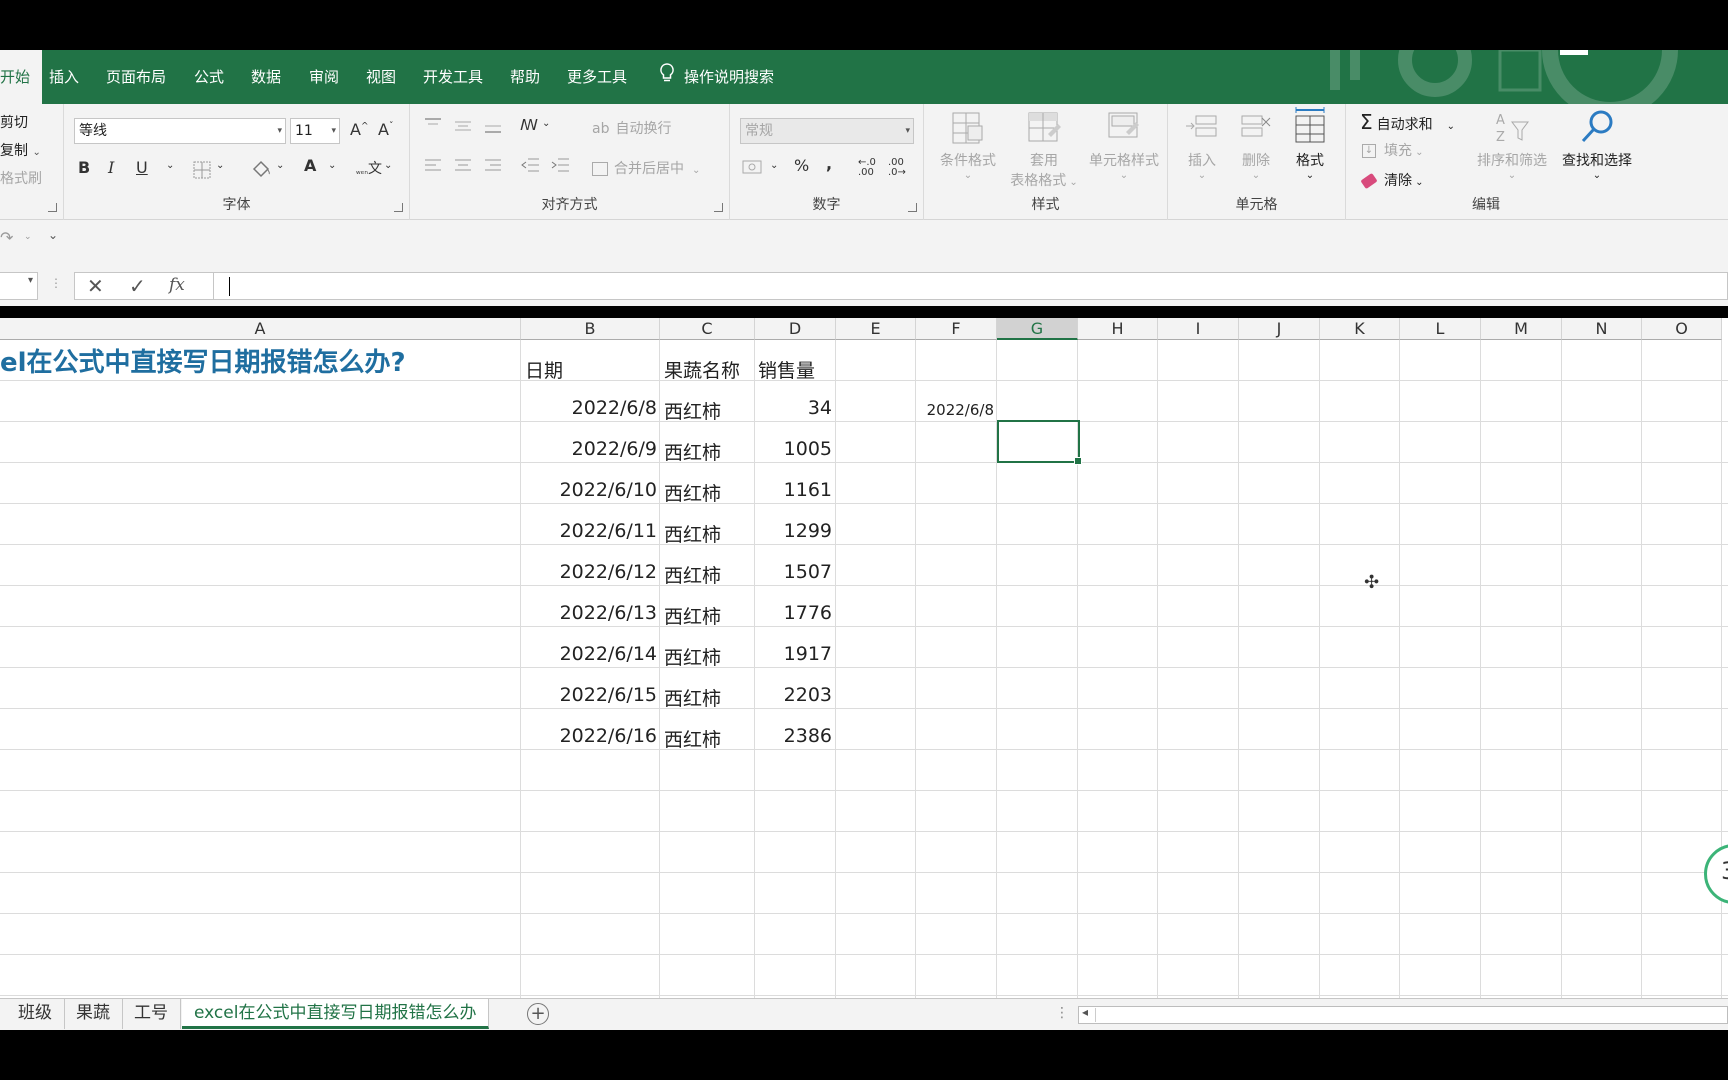 The width and height of the screenshot is (1728, 1080). What do you see at coordinates (260, 329) in the screenshot?
I see `column-header-a: A` at bounding box center [260, 329].